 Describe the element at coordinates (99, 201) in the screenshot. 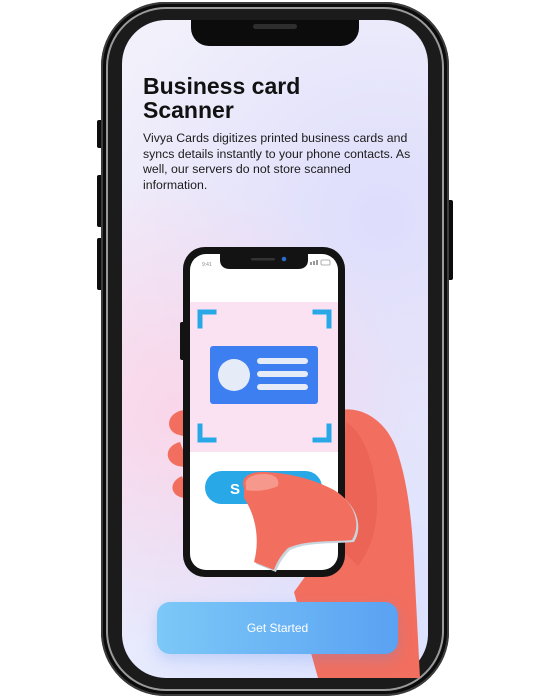

I see `volume-up-button` at that location.